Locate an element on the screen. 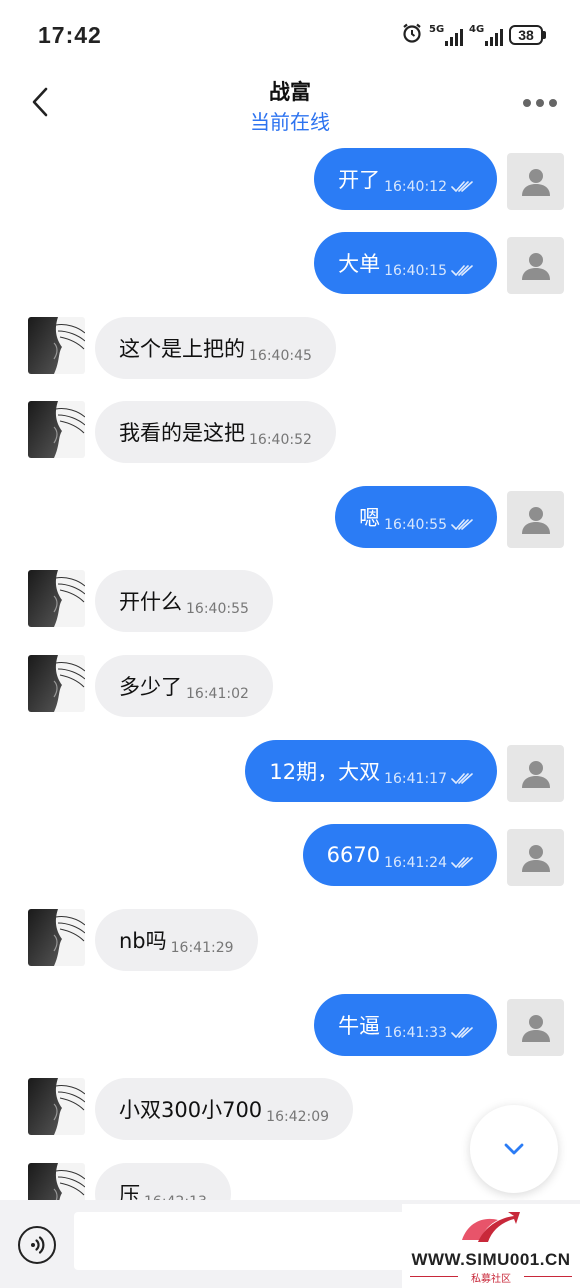 This screenshot has width=580, height=1288. online-status: 当前在线 is located at coordinates (290, 122).